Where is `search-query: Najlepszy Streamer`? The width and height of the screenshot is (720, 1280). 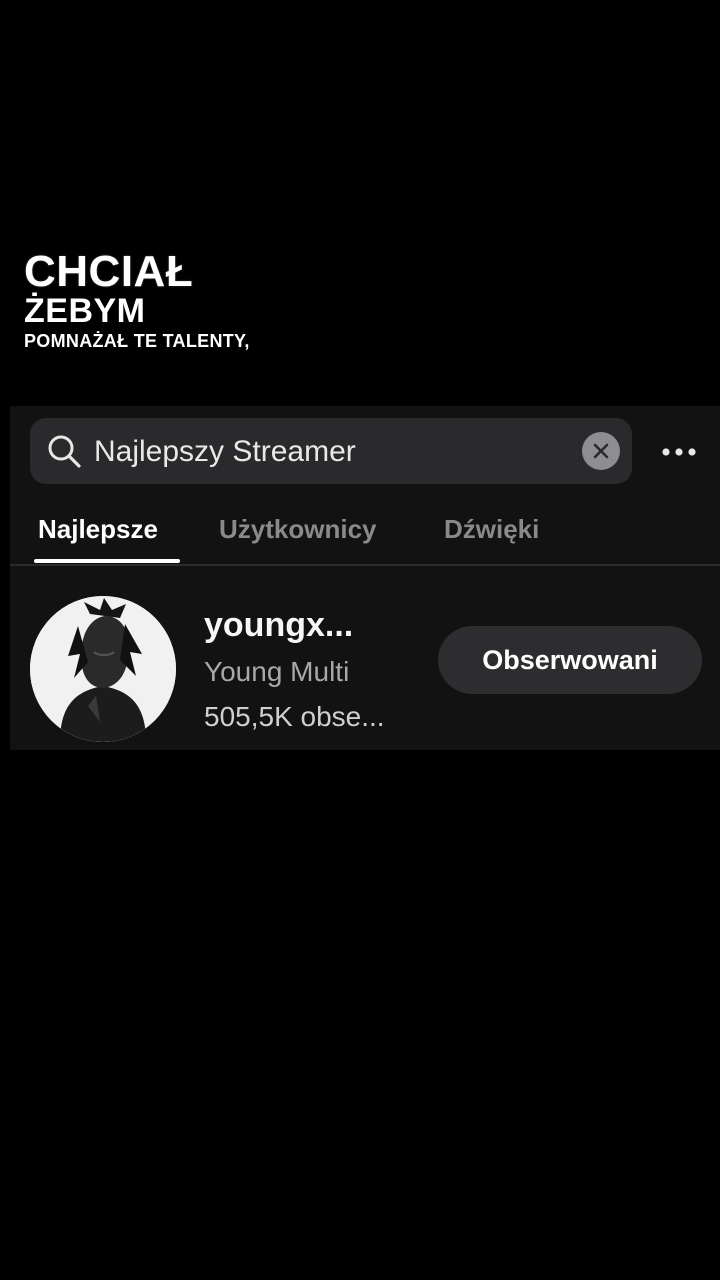
search-query: Najlepszy Streamer is located at coordinates (225, 451).